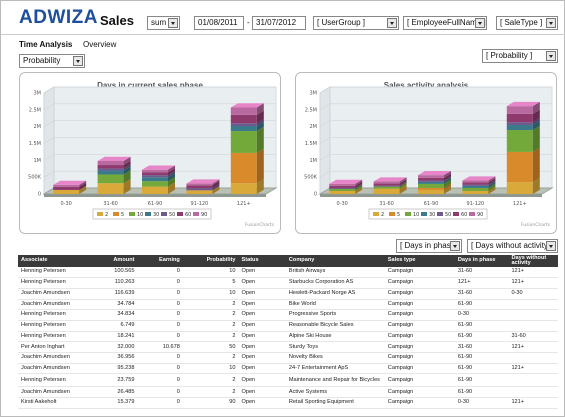 The height and width of the screenshot is (417, 565). Describe the element at coordinates (476, 204) in the screenshot. I see `x-tick-label: 91-120` at that location.